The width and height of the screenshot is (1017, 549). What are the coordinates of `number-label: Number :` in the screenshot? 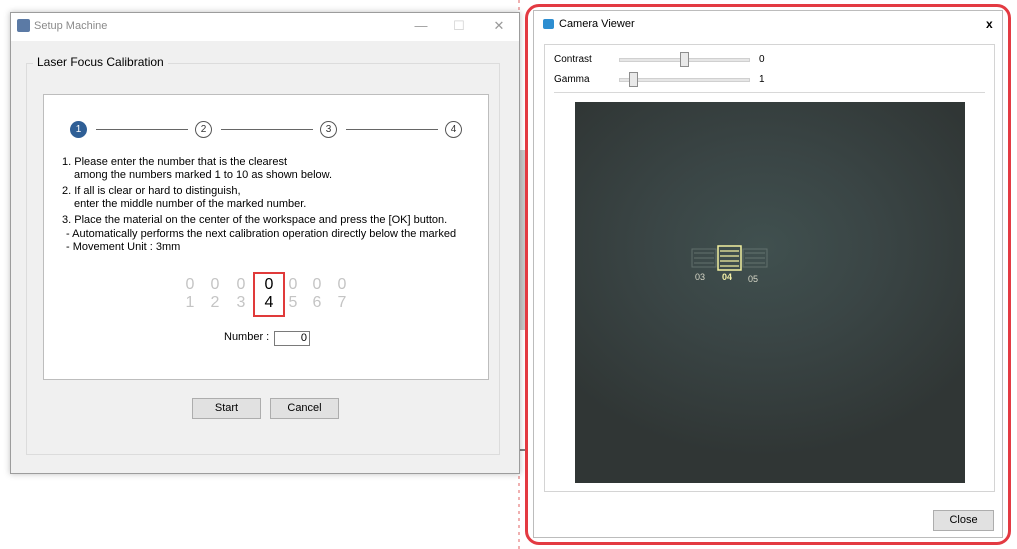 It's located at (247, 337).